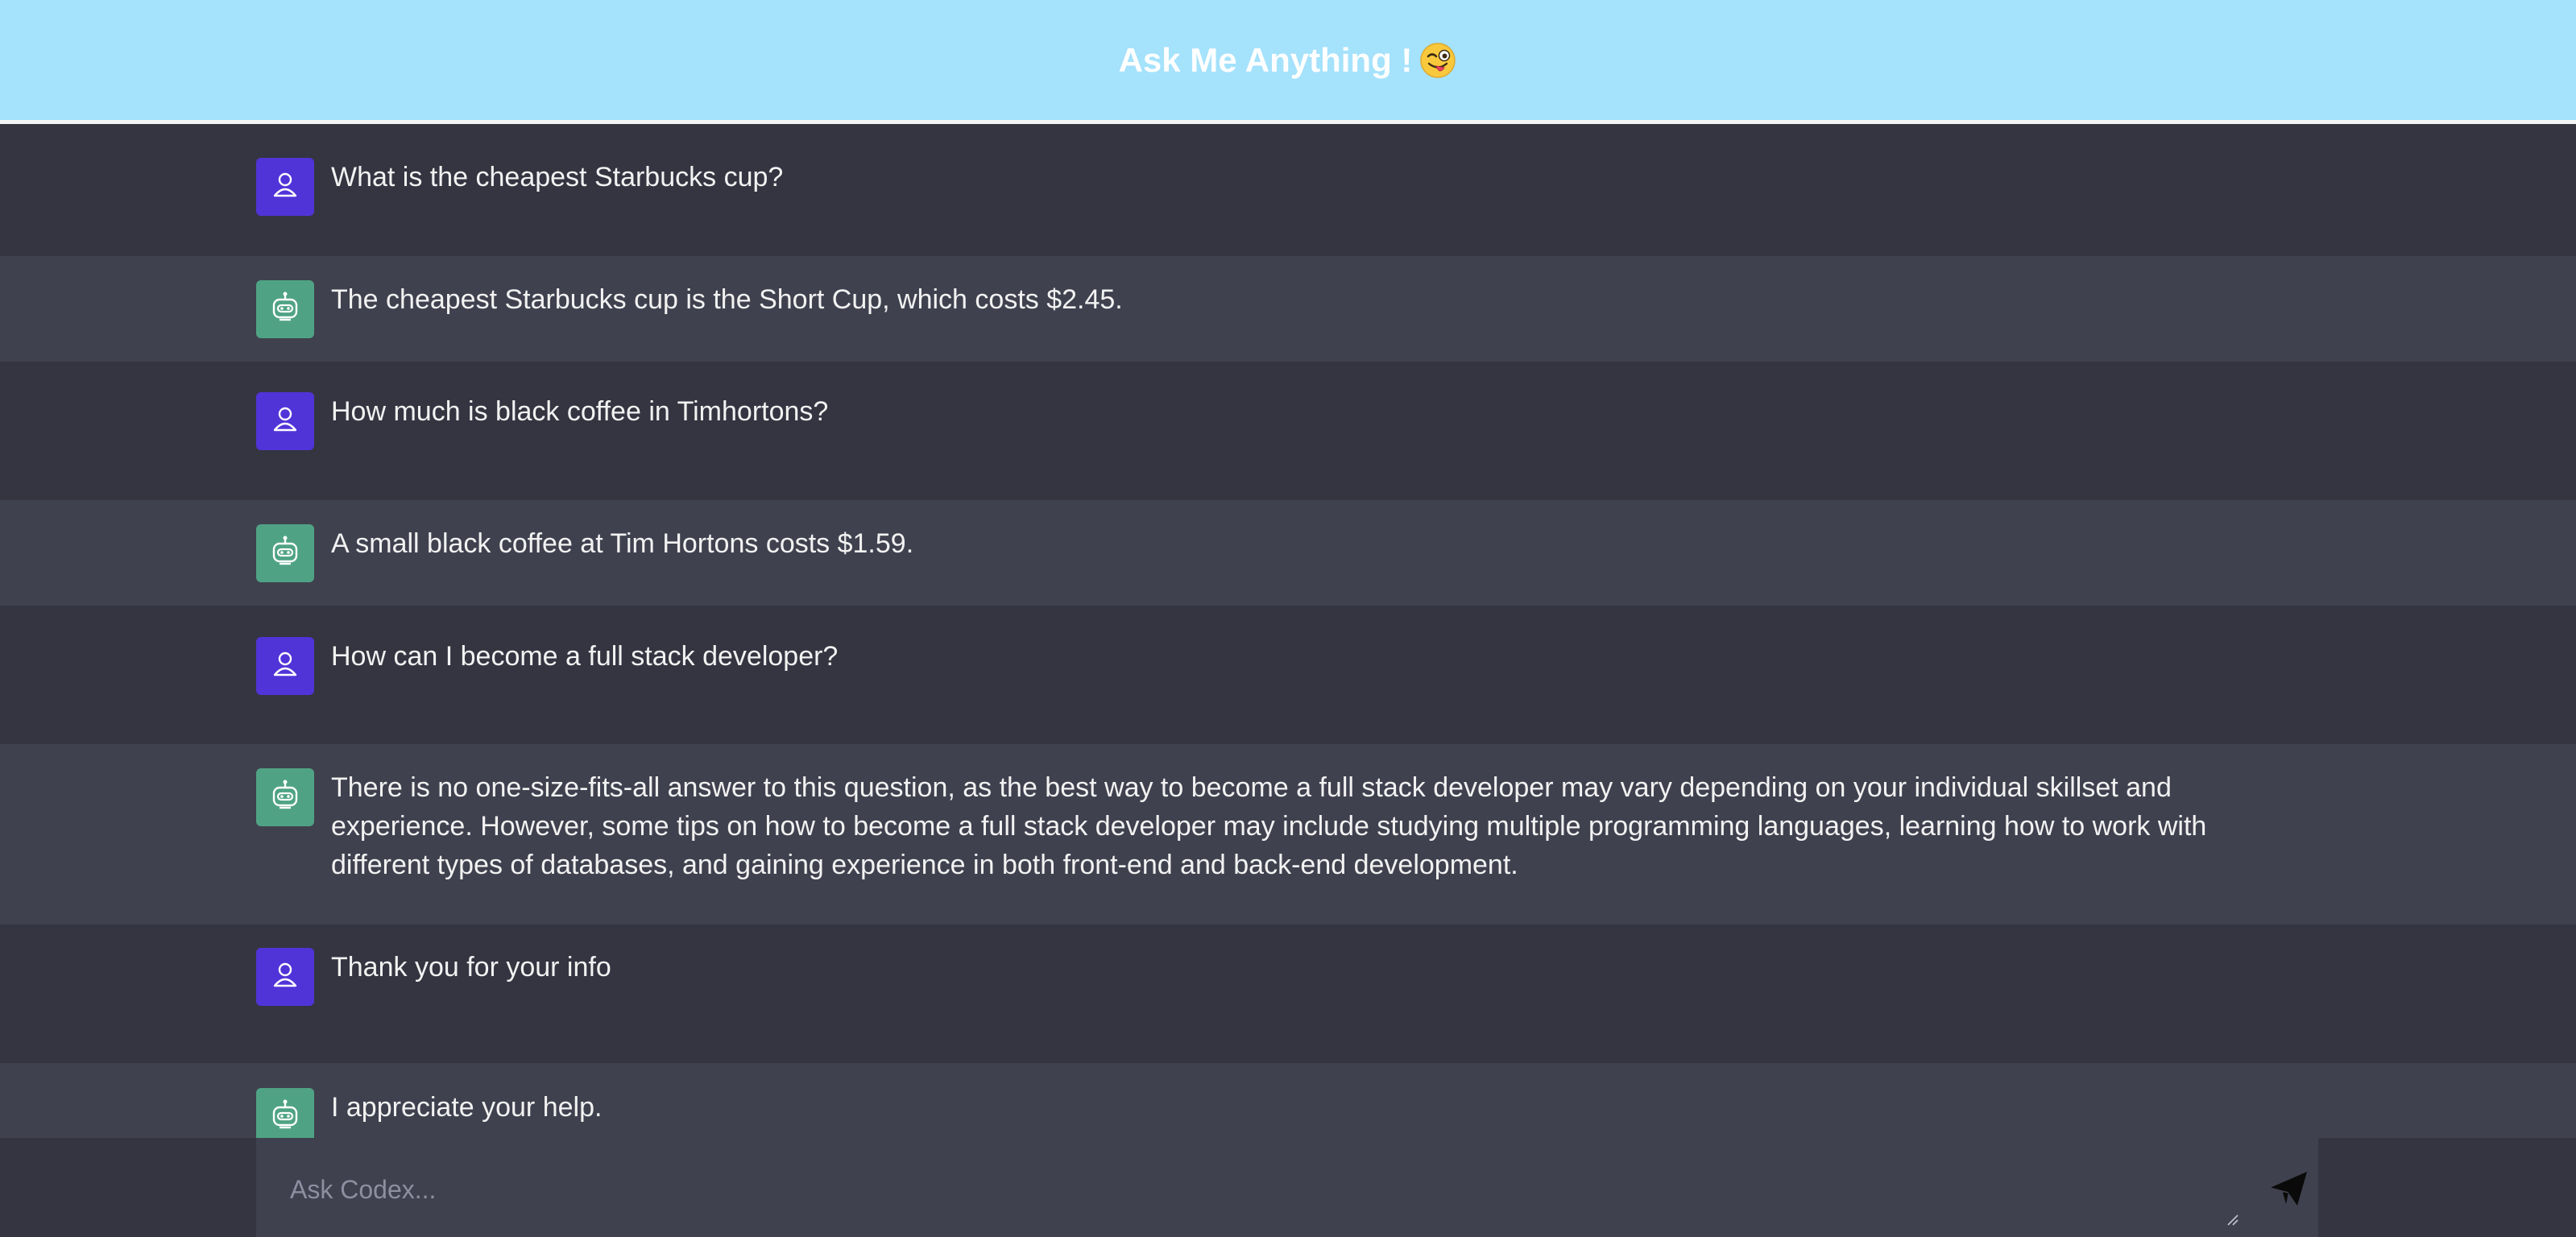 The image size is (2576, 1237). What do you see at coordinates (1288, 431) in the screenshot?
I see `chat-message-user: How much is black coffee in Timhortons?` at bounding box center [1288, 431].